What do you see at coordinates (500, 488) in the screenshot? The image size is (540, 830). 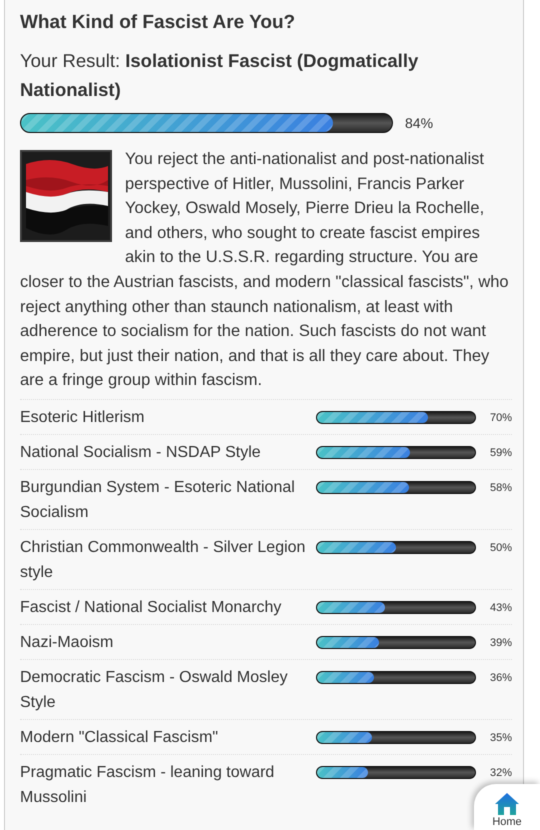 I see `percent-text: 58%` at bounding box center [500, 488].